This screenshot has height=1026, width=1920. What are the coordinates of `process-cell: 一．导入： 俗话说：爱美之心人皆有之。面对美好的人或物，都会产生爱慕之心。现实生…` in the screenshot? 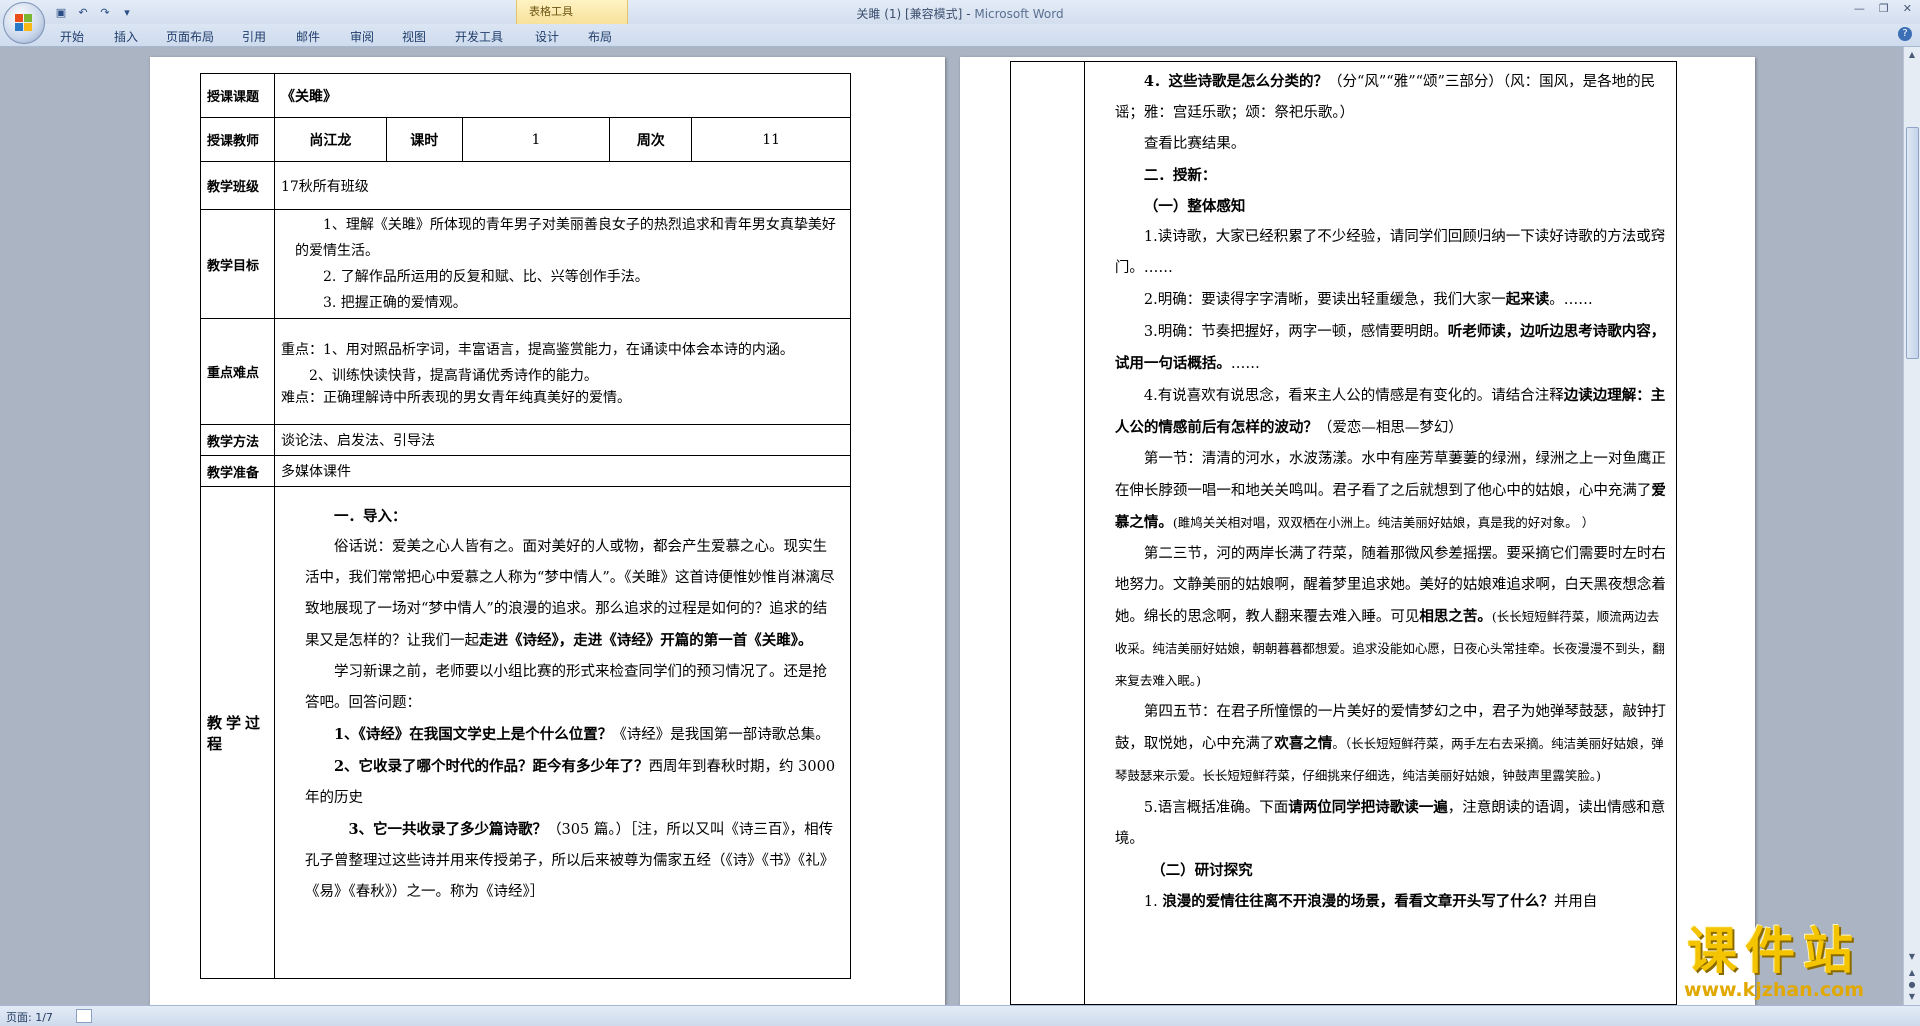 It's located at (562, 732).